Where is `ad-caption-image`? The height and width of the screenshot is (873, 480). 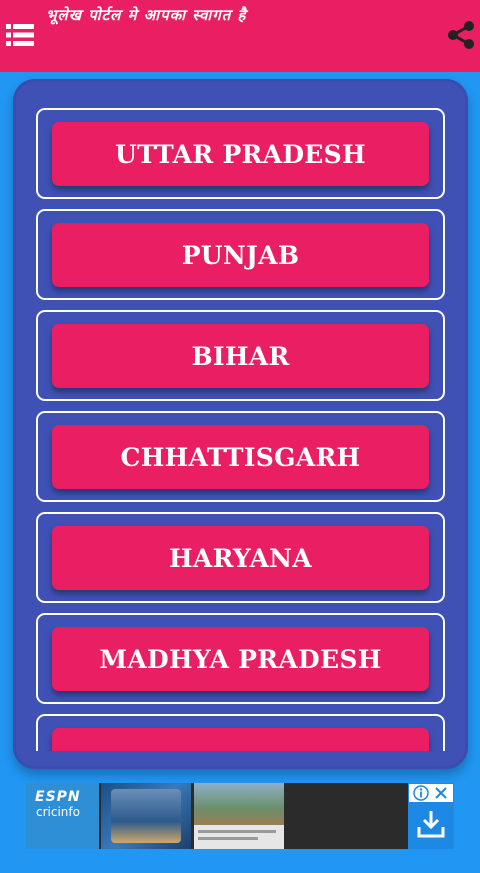 ad-caption-image is located at coordinates (239, 837).